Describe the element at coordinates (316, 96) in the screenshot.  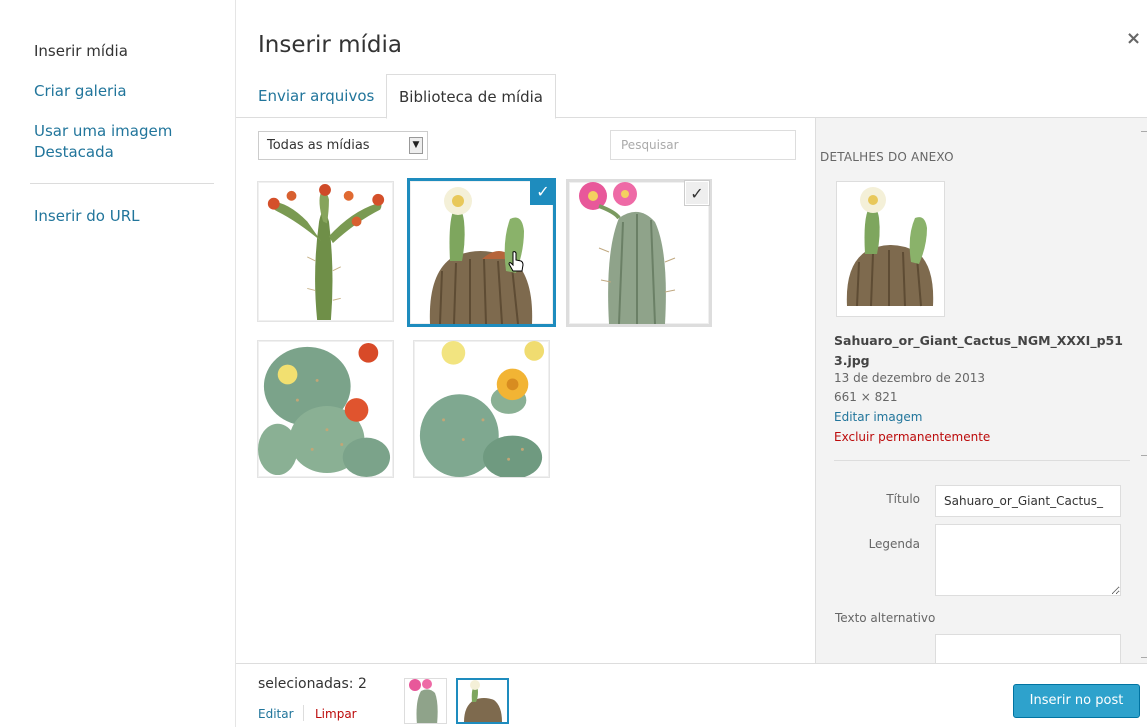
I see `tab-upload-files: Enviar arquivos` at that location.